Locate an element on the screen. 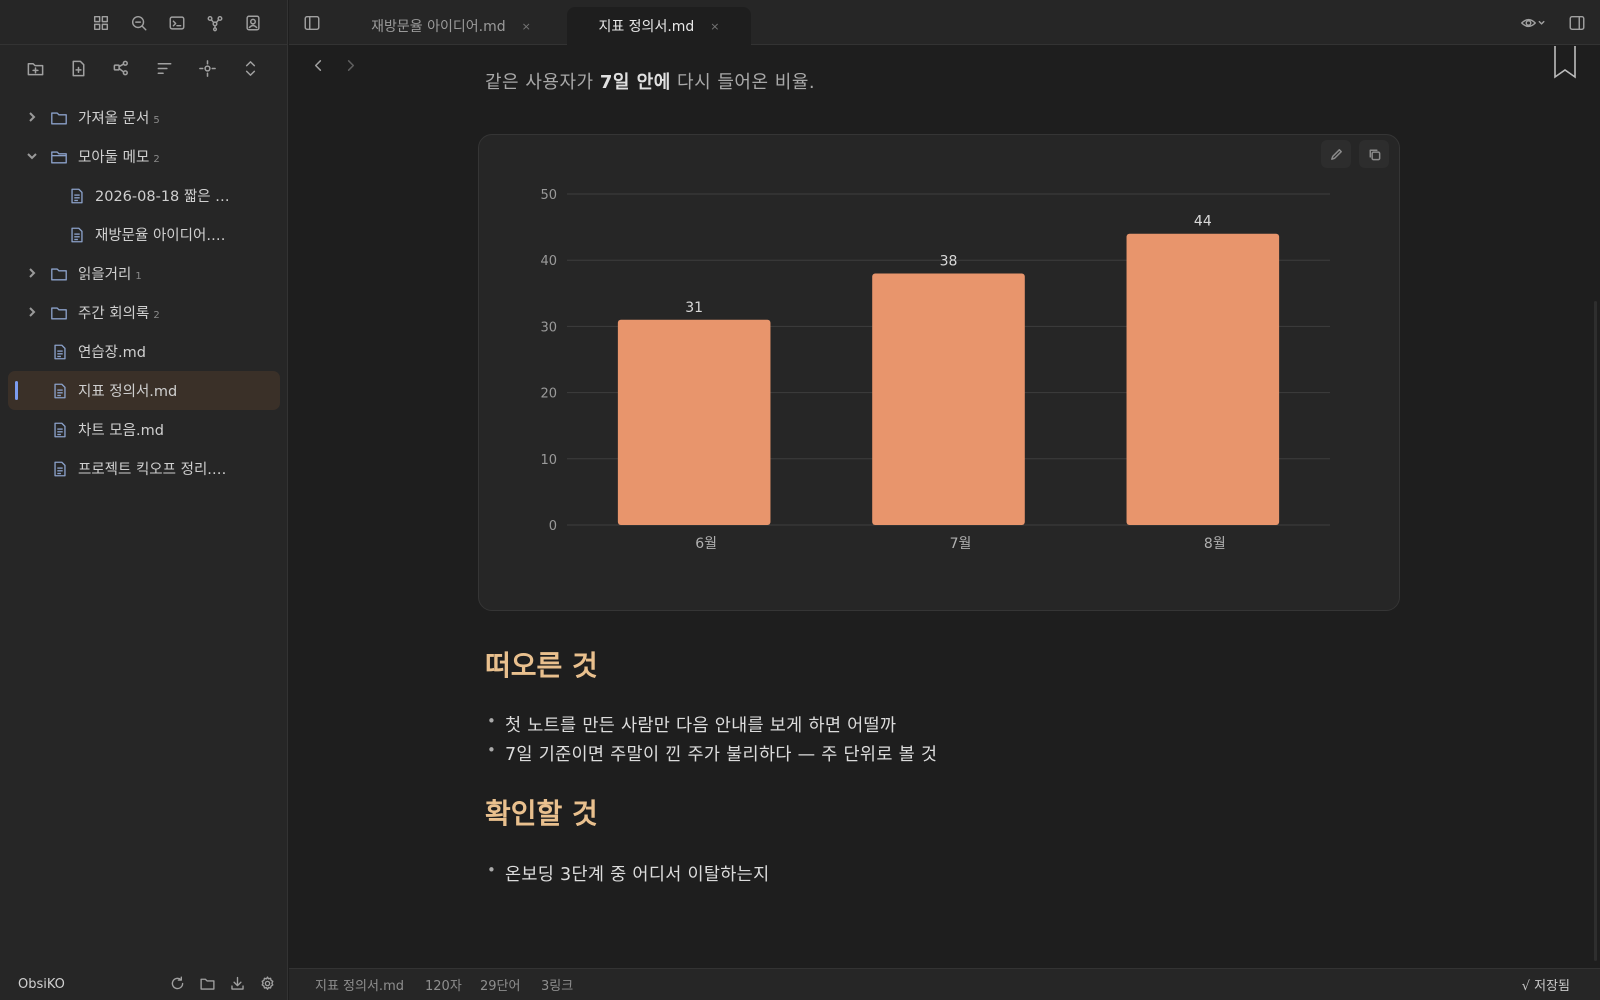 The height and width of the screenshot is (1000, 1600). sort-icon is located at coordinates (164, 68).